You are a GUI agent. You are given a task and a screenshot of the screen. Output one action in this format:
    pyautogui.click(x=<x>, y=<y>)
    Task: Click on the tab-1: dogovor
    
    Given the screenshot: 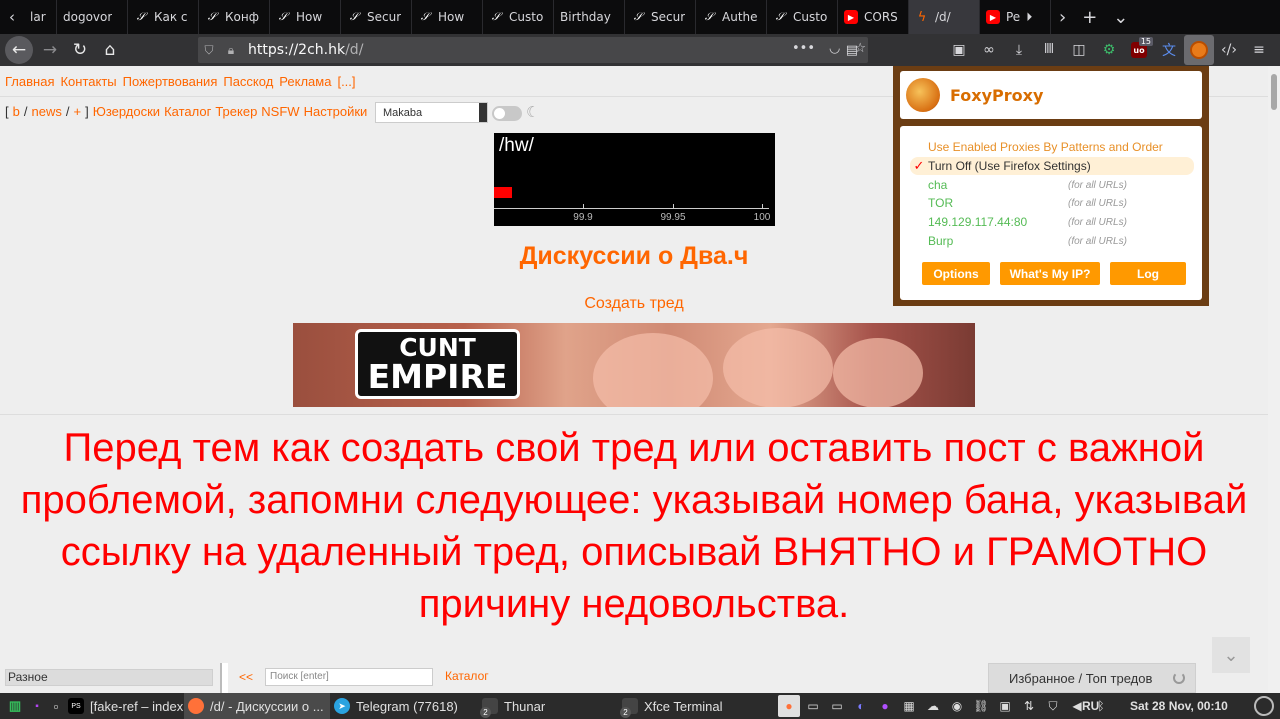 What is the action you would take?
    pyautogui.click(x=92, y=17)
    